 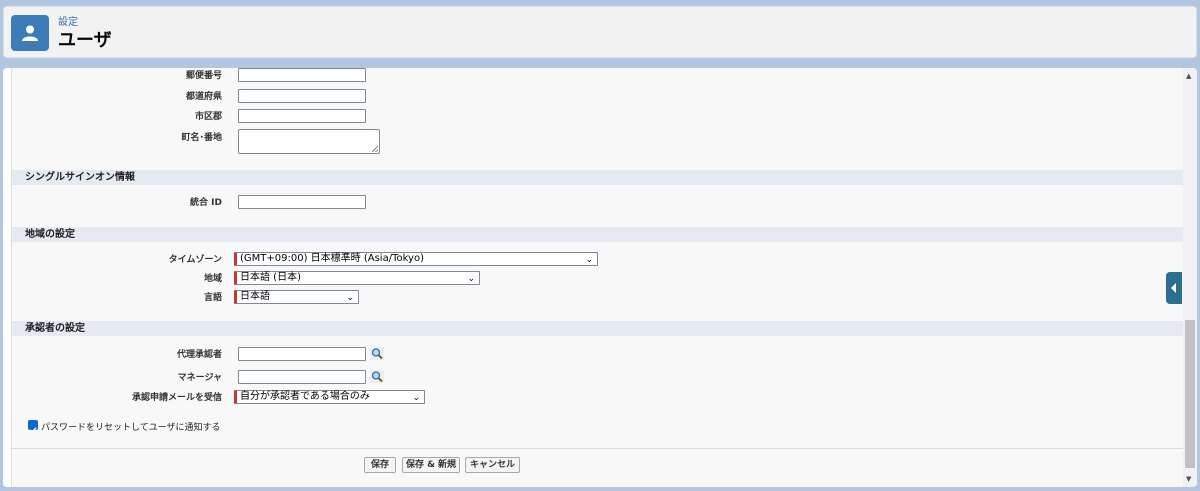 What do you see at coordinates (296, 297) in the screenshot?
I see `language-select: 日本語 ⌄` at bounding box center [296, 297].